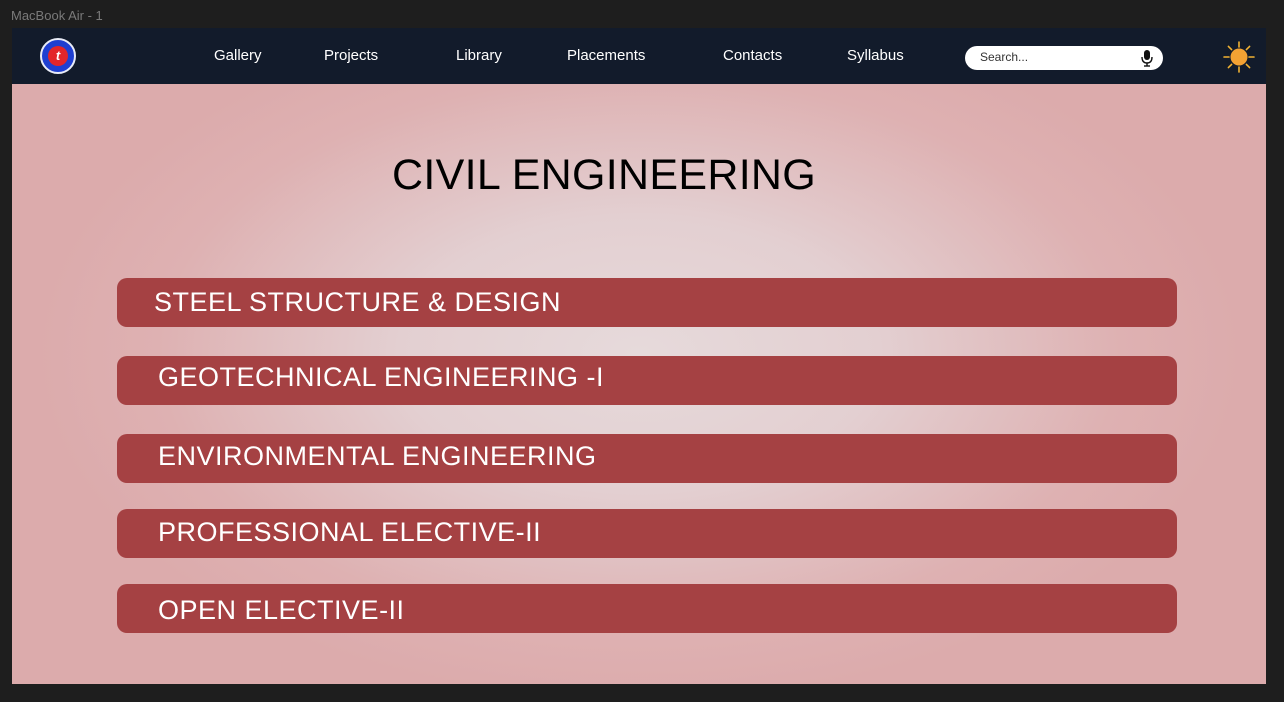 This screenshot has height=702, width=1284. What do you see at coordinates (1055, 57) in the screenshot?
I see `search-input` at bounding box center [1055, 57].